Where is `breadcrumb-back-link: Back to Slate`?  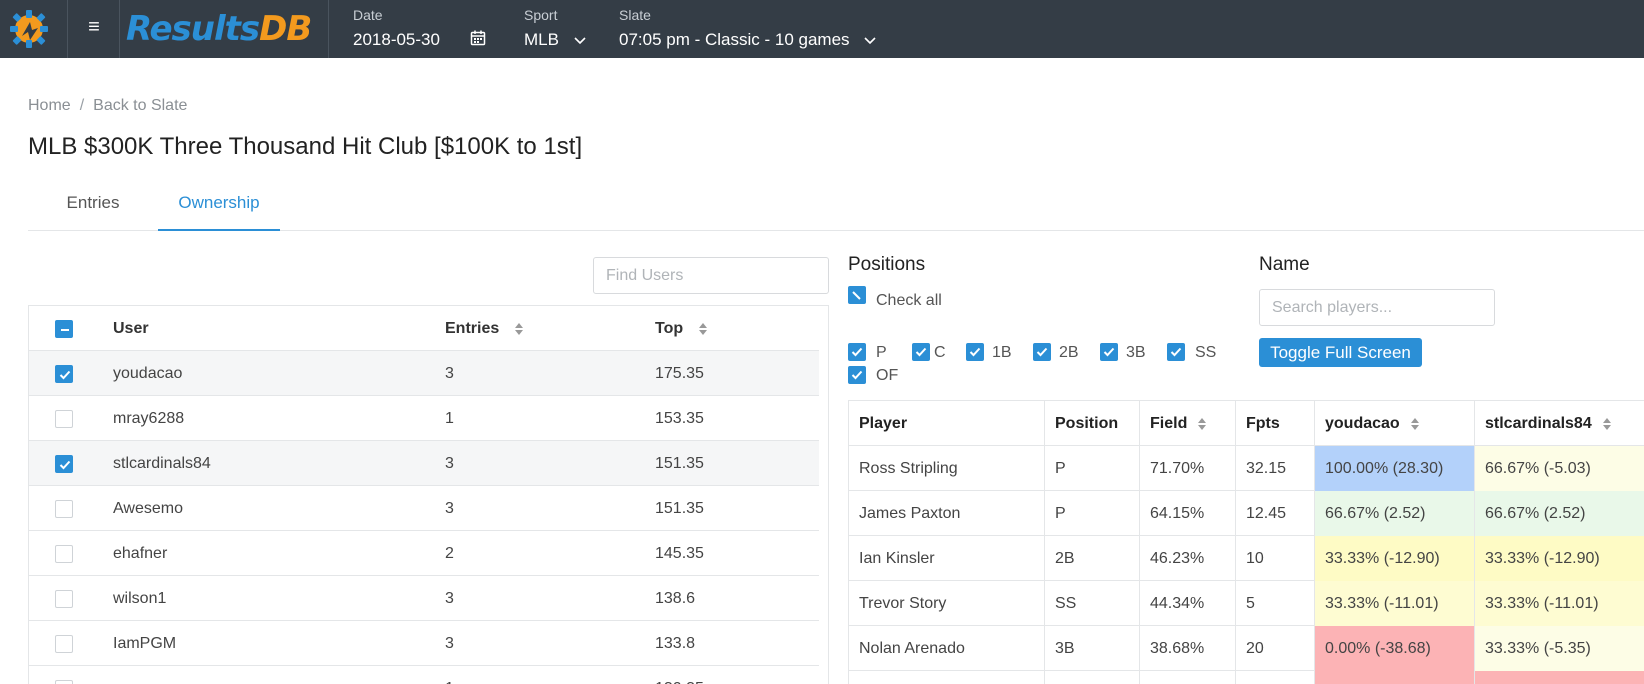 breadcrumb-back-link: Back to Slate is located at coordinates (140, 105).